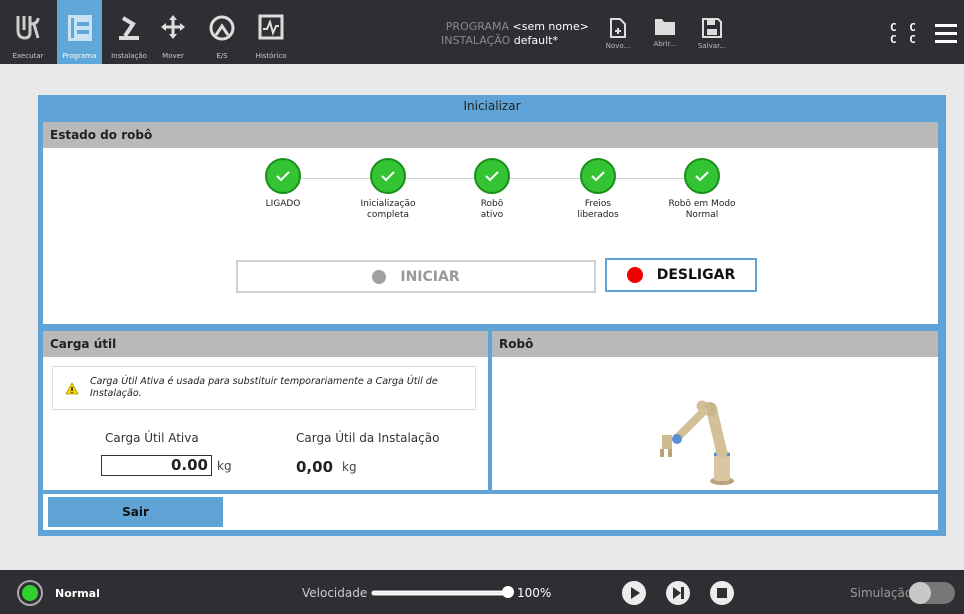 The height and width of the screenshot is (614, 964). Describe the element at coordinates (152, 438) in the screenshot. I see `active-payload-label: Carga Útil Ativa` at that location.